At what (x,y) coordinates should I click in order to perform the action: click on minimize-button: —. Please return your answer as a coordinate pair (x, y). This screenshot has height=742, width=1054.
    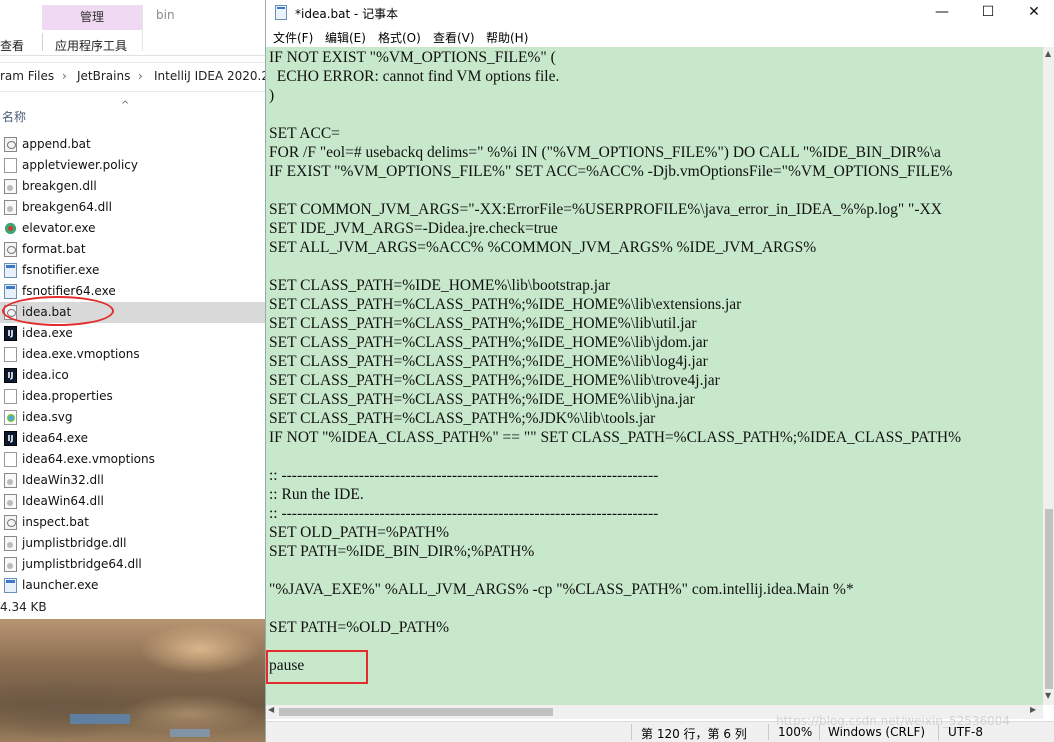
    Looking at the image, I should click on (942, 13).